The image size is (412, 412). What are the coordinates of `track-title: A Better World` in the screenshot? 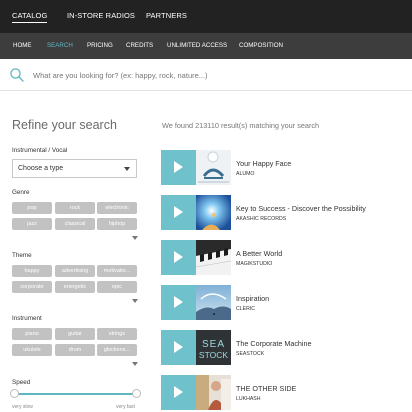 It's located at (259, 253).